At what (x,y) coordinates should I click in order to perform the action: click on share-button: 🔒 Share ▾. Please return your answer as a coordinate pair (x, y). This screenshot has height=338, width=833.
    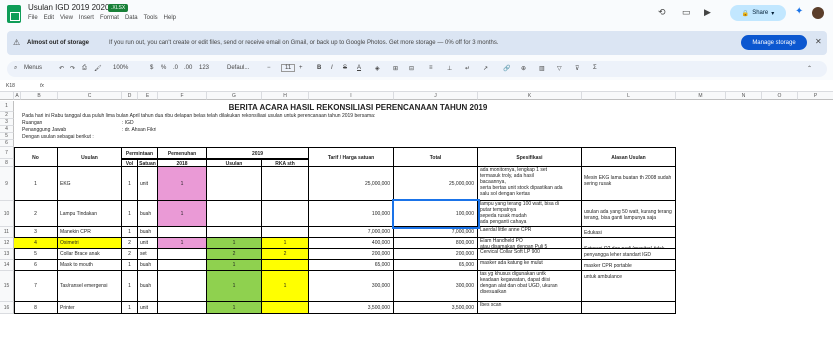
    Looking at the image, I should click on (758, 13).